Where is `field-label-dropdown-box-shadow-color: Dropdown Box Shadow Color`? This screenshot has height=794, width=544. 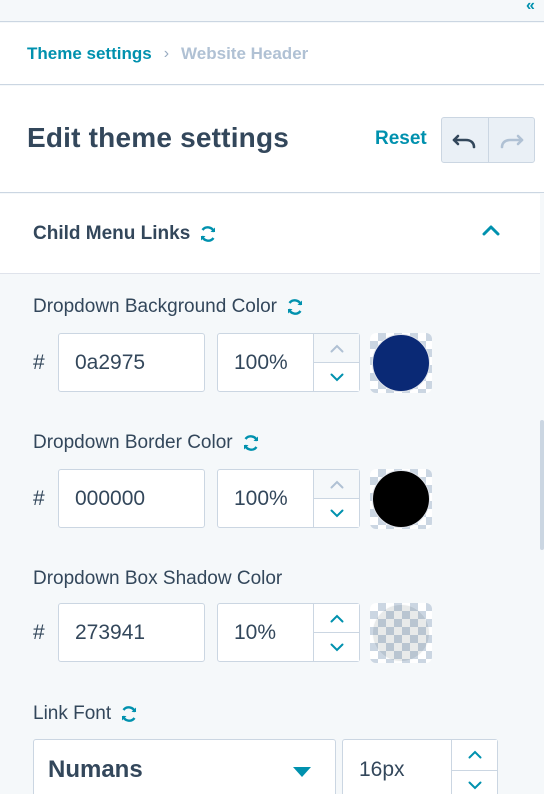 field-label-dropdown-box-shadow-color: Dropdown Box Shadow Color is located at coordinates (157, 579).